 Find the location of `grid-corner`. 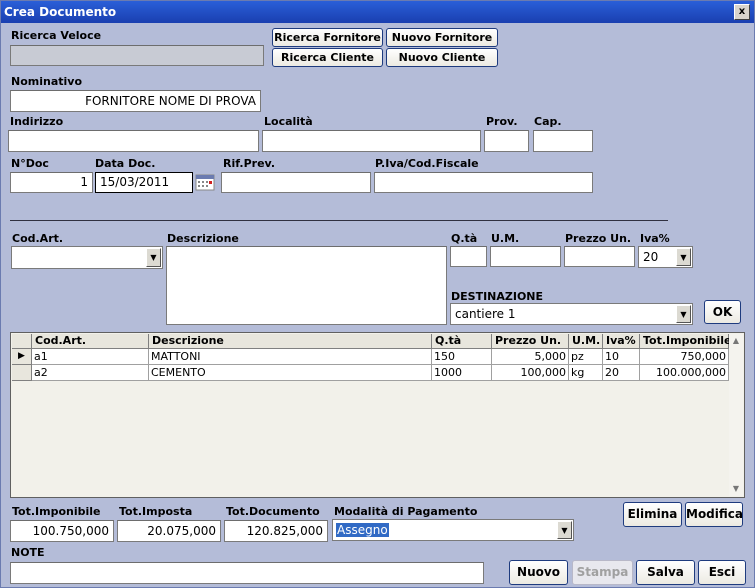

grid-corner is located at coordinates (22, 341).